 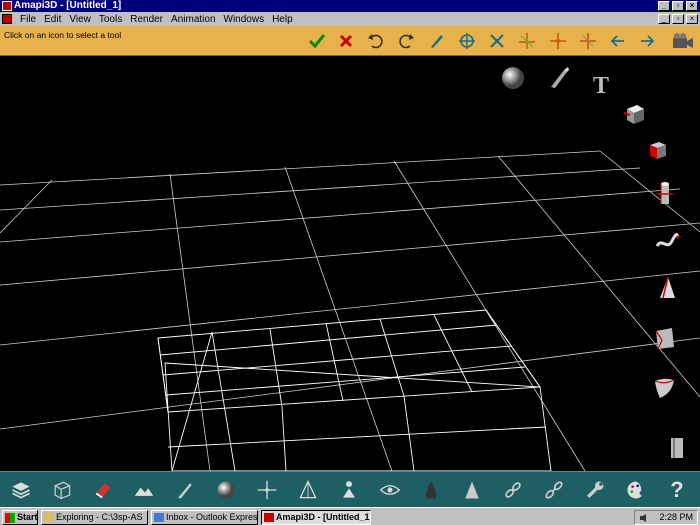 What do you see at coordinates (212, 517) in the screenshot?
I see `task-label: Inbox - Outlook Express` at bounding box center [212, 517].